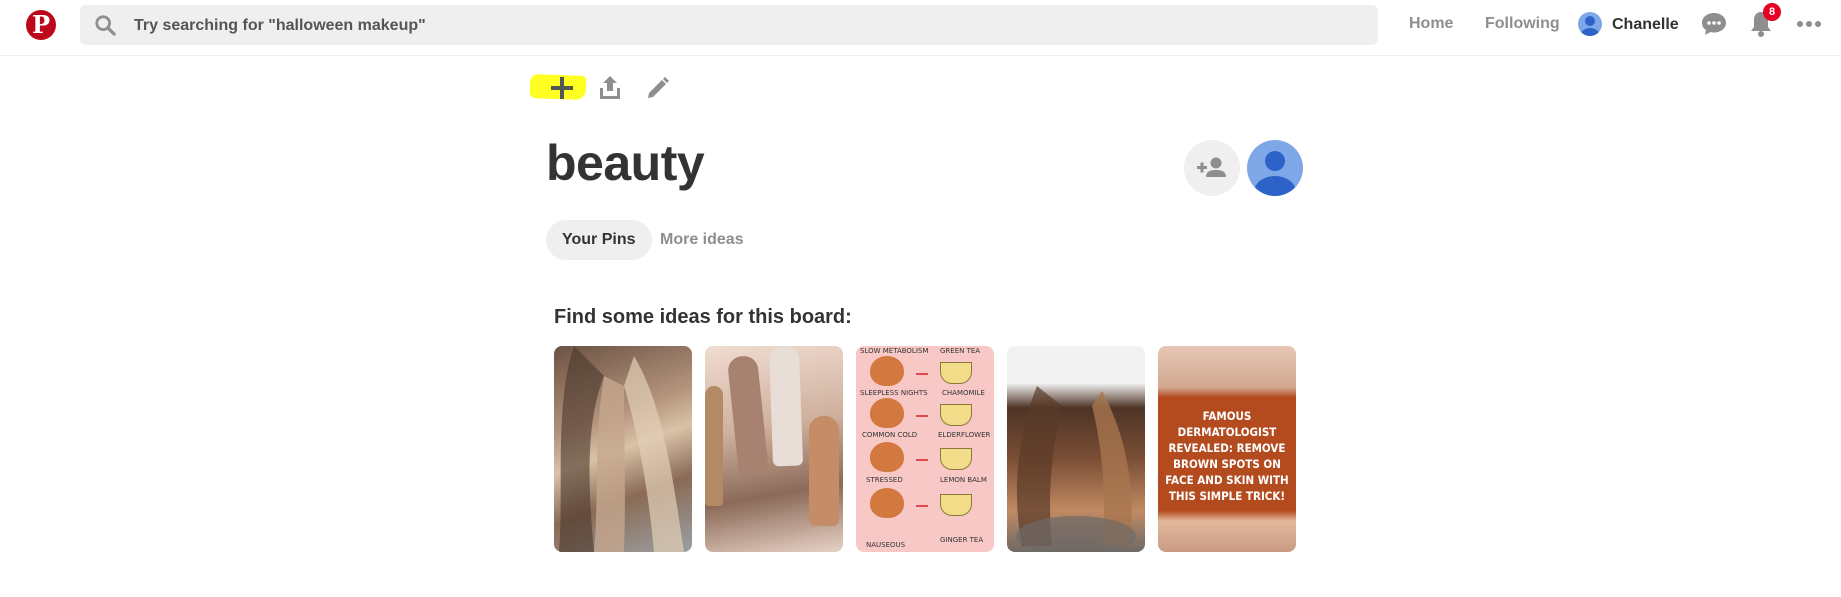 This screenshot has height=597, width=1841. I want to click on tea-chart-label: COMMON COLD, so click(890, 435).